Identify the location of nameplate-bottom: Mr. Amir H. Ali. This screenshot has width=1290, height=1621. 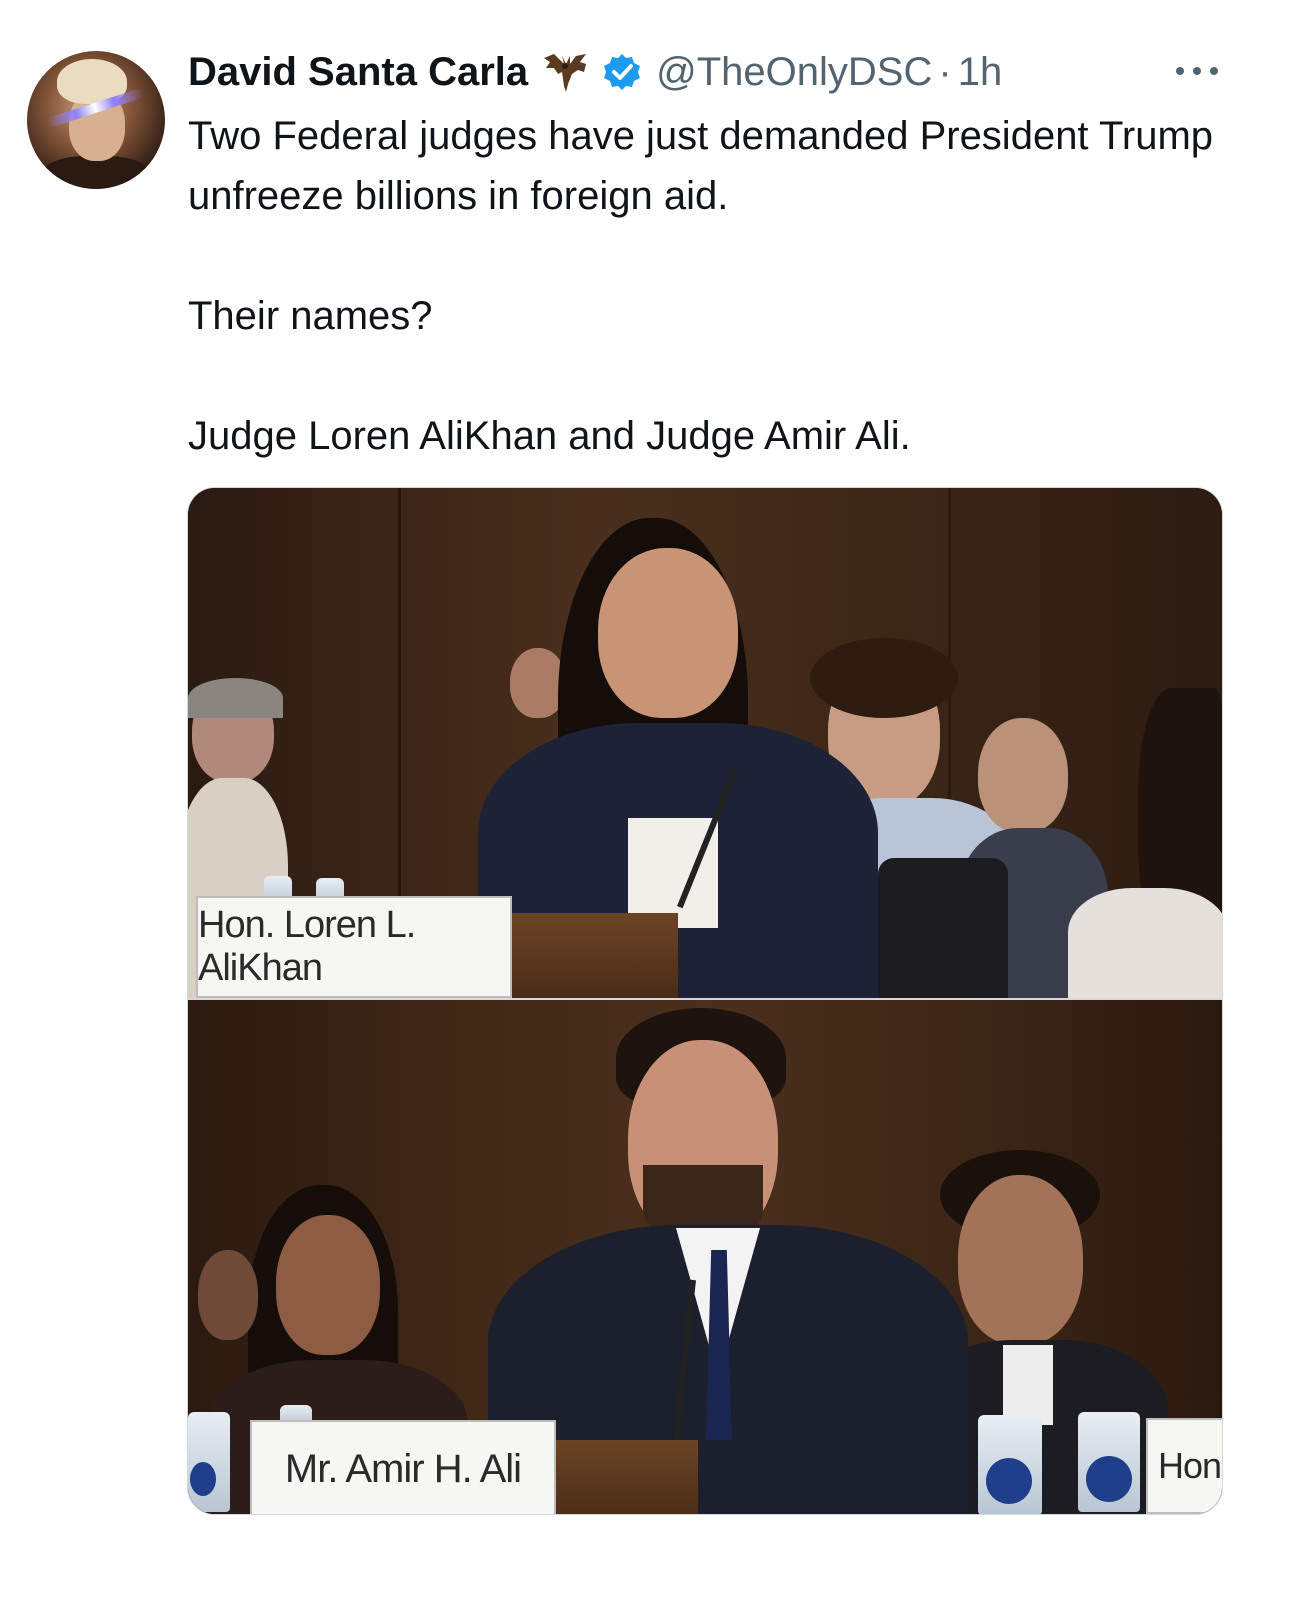
(403, 1467).